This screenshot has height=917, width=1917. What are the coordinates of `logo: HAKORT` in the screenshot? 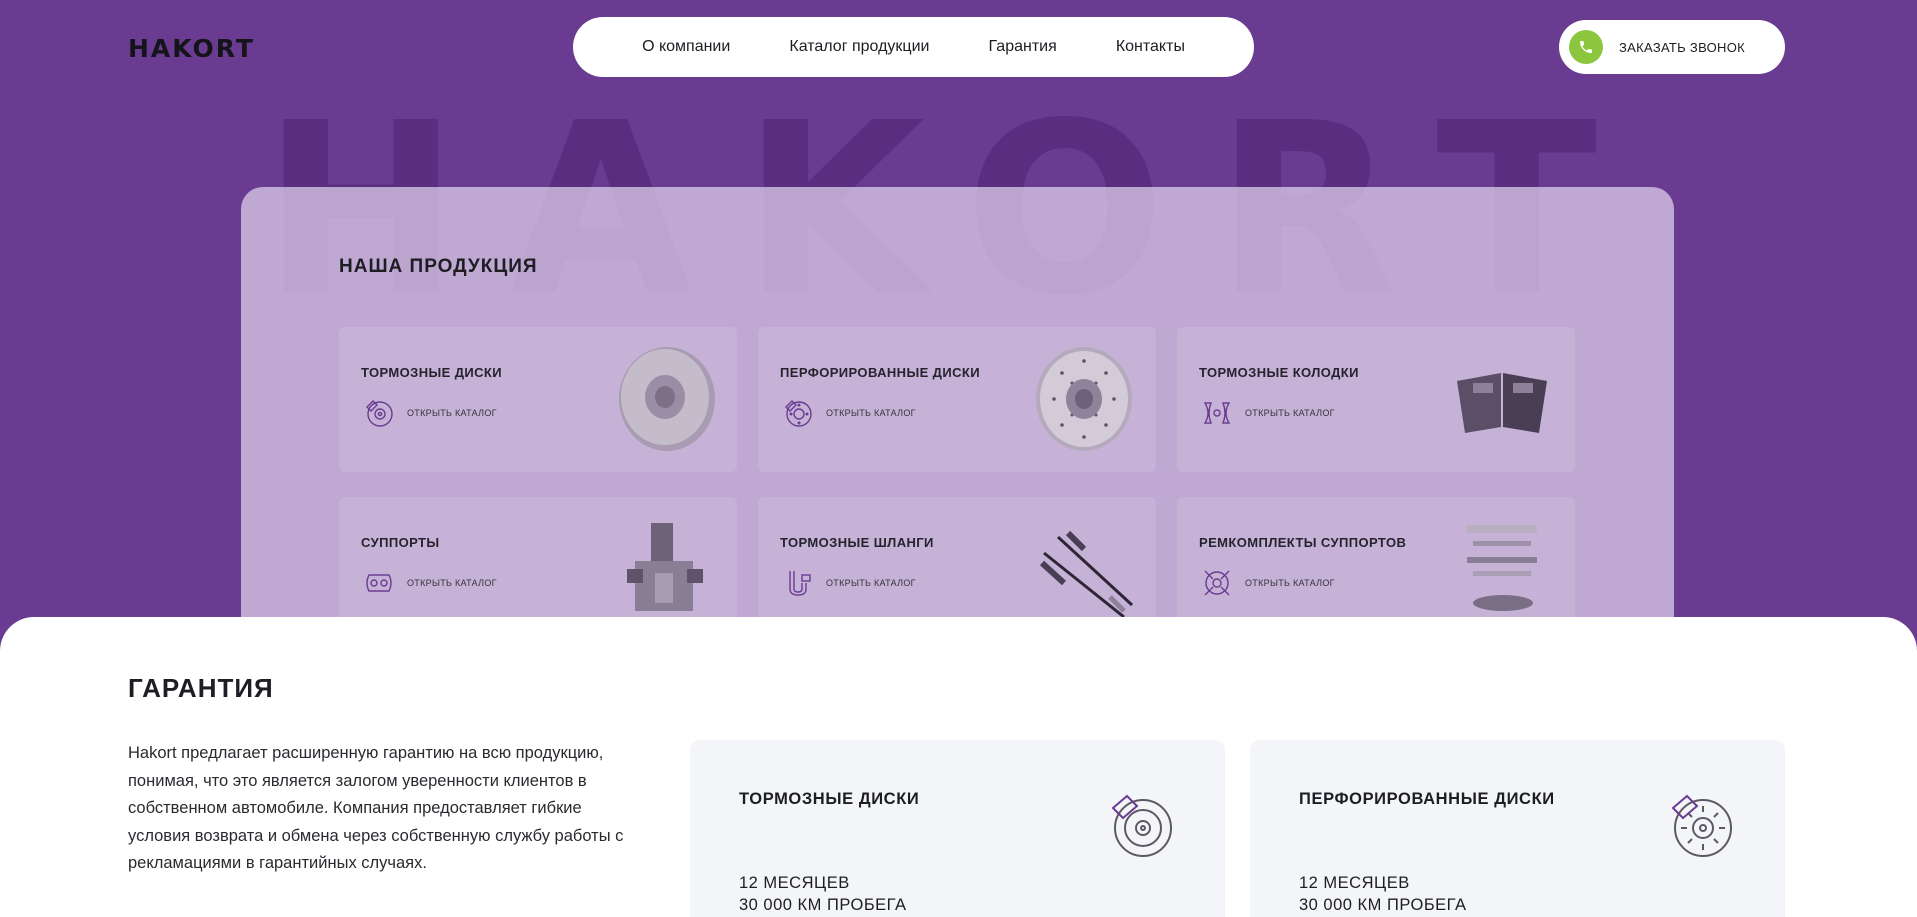 It's located at (191, 48).